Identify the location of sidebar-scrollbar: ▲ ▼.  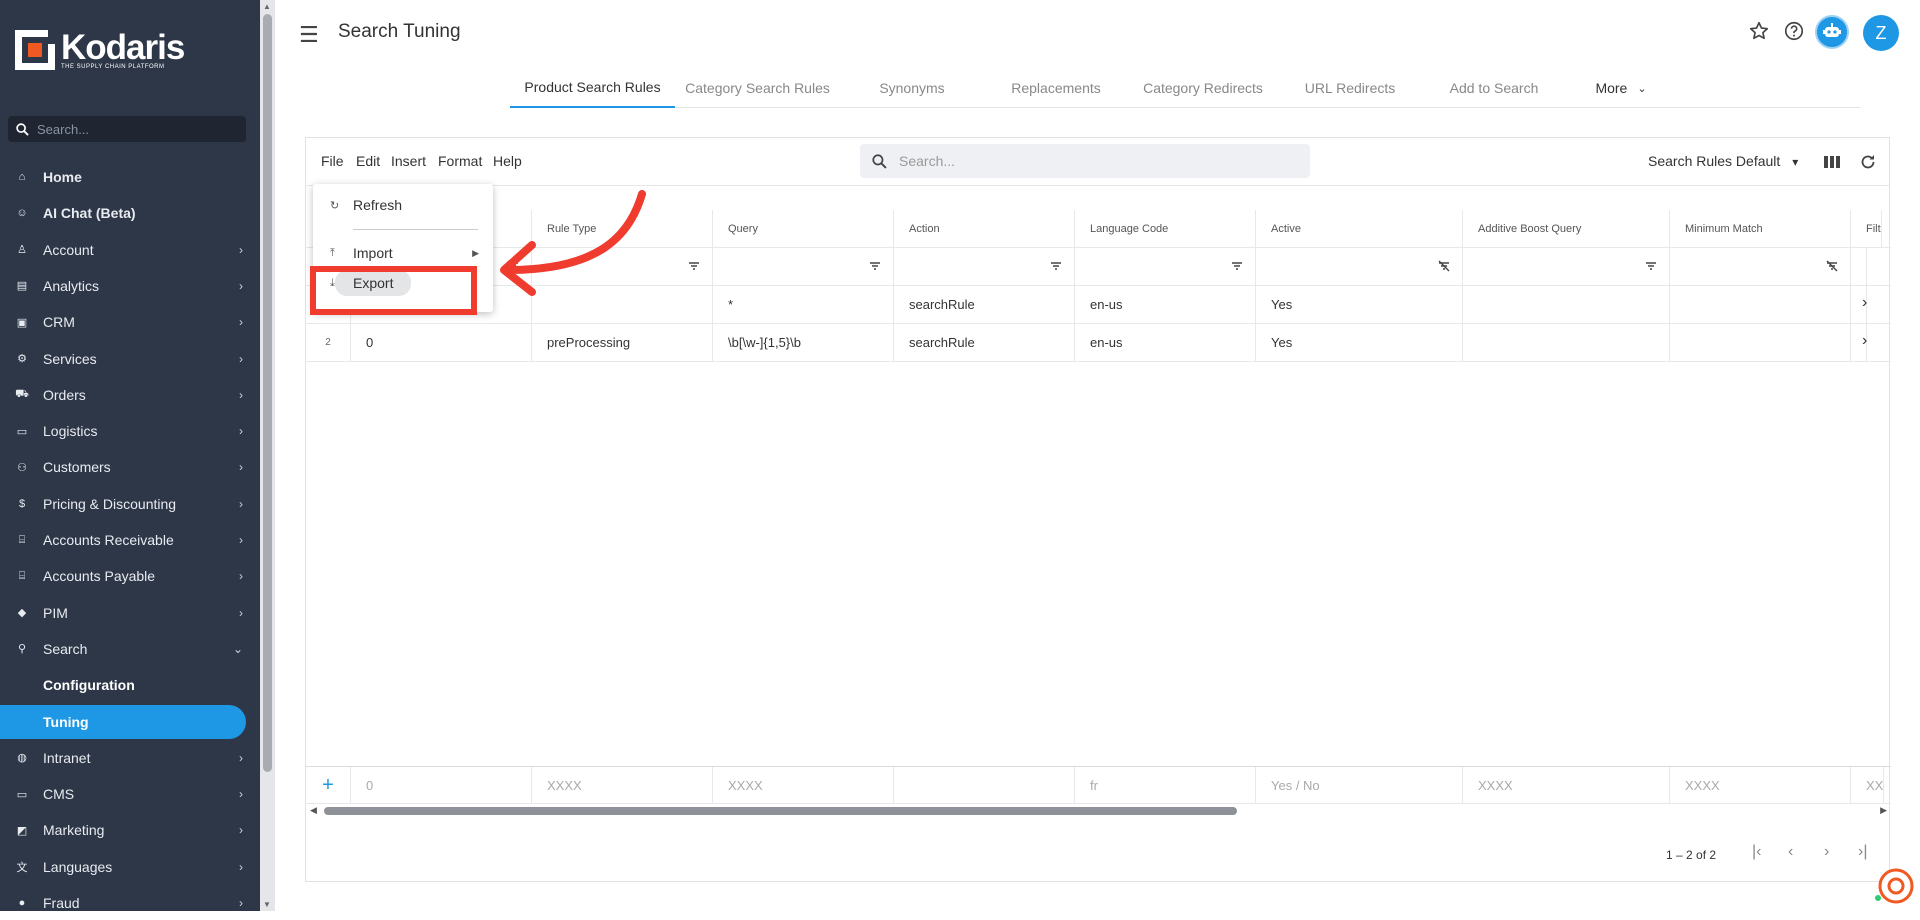
(267, 455).